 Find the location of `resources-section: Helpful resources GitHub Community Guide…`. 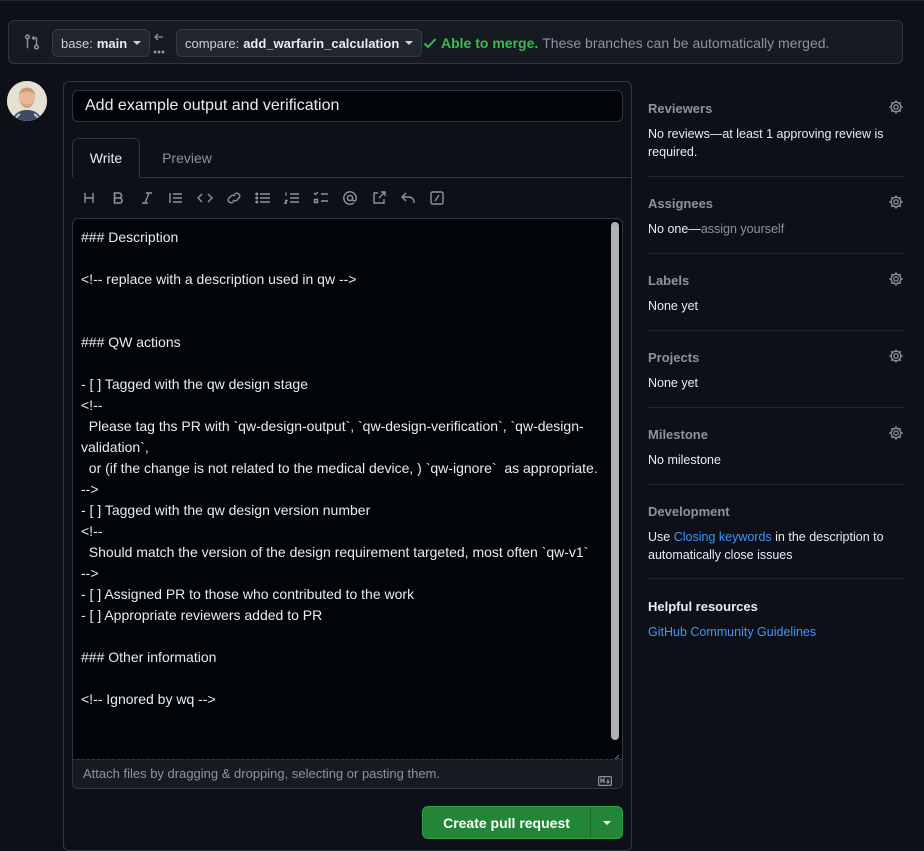

resources-section: Helpful resources GitHub Community Guide… is located at coordinates (776, 619).